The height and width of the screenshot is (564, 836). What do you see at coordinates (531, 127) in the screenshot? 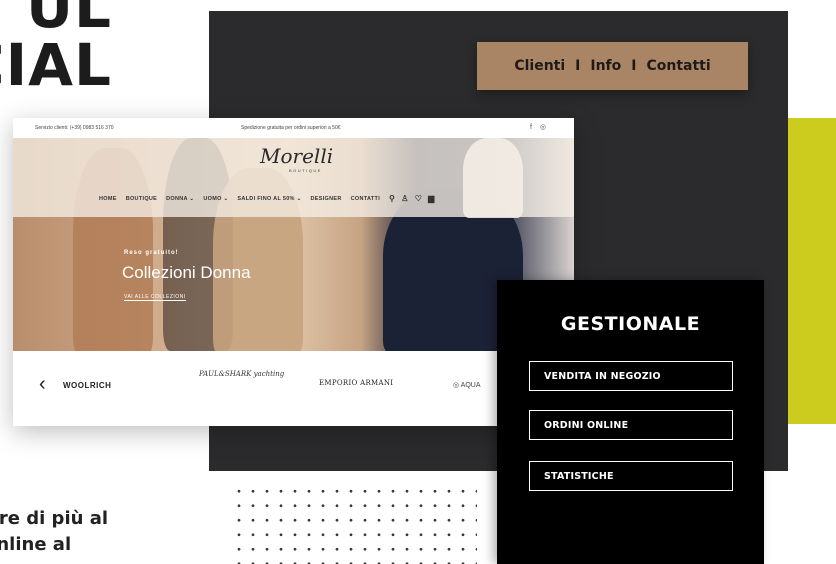
I see `facebook-icon: f` at bounding box center [531, 127].